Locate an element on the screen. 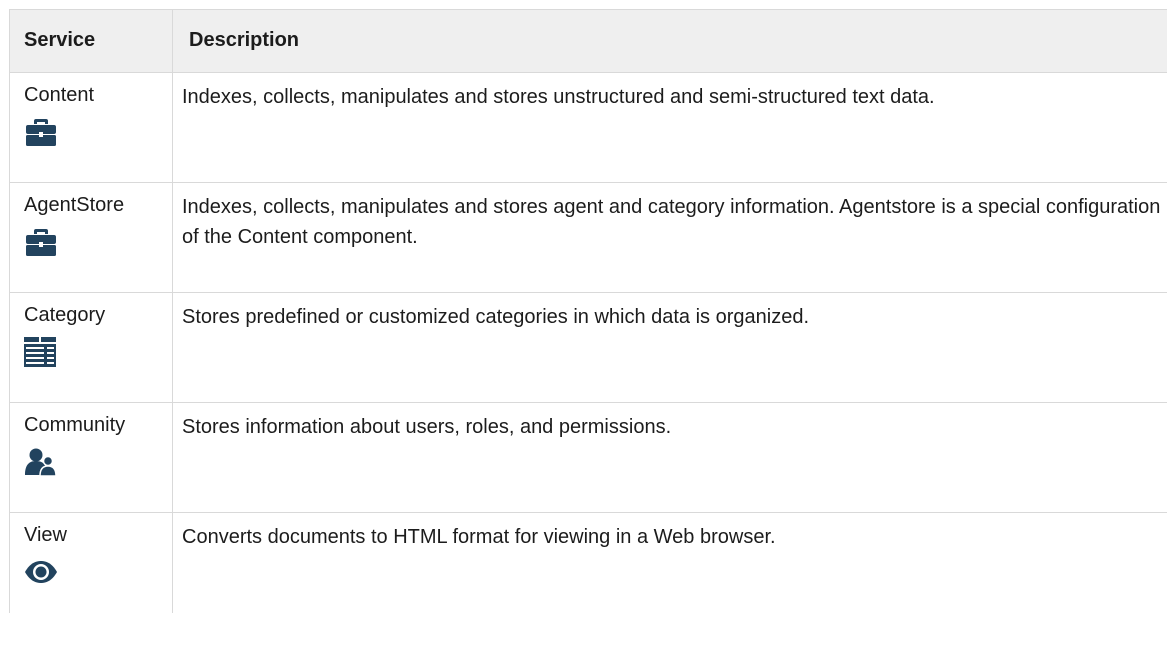  service-name: Content is located at coordinates (59, 95).